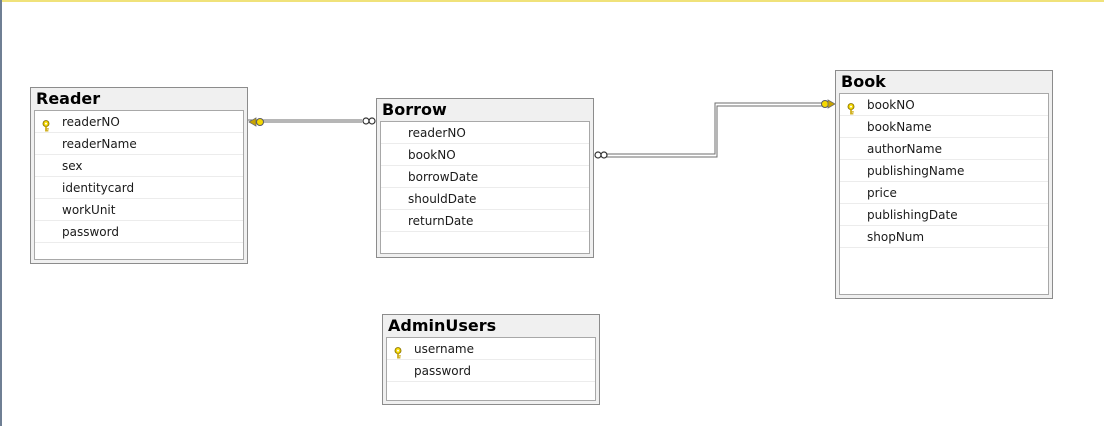  Describe the element at coordinates (904, 149) in the screenshot. I see `column-name: authorName` at that location.